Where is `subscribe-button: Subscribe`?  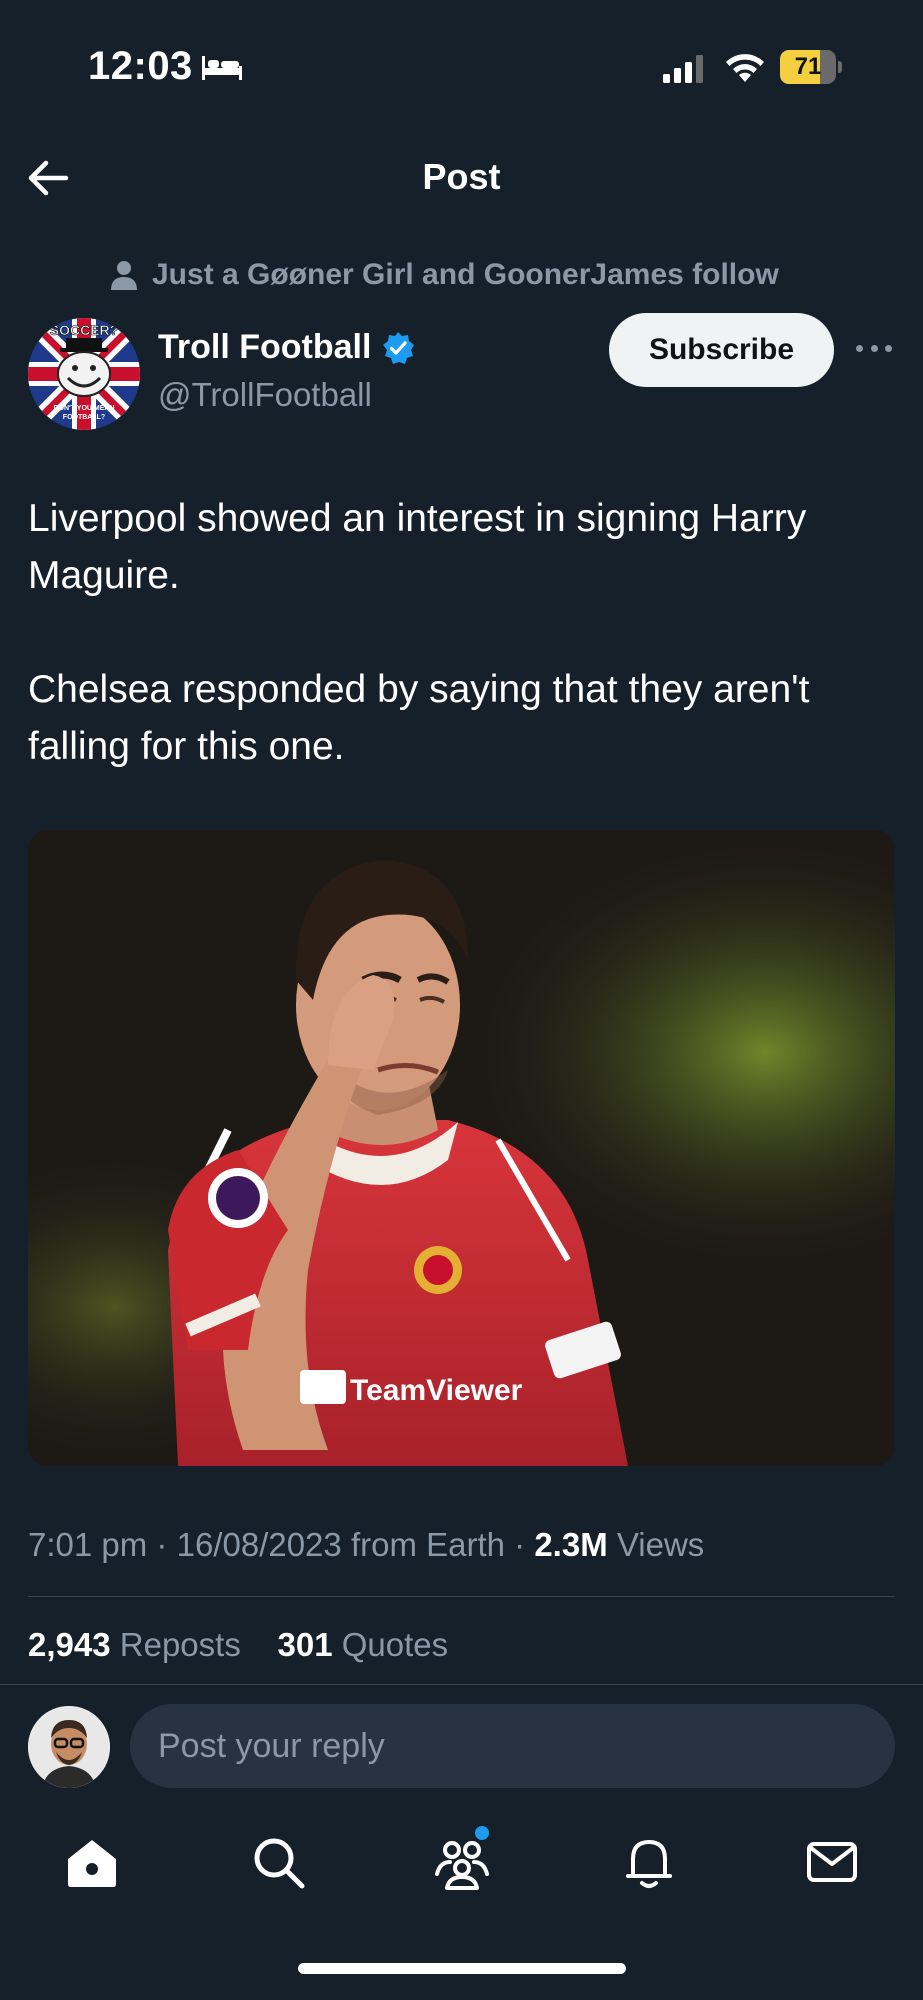 subscribe-button: Subscribe is located at coordinates (721, 350).